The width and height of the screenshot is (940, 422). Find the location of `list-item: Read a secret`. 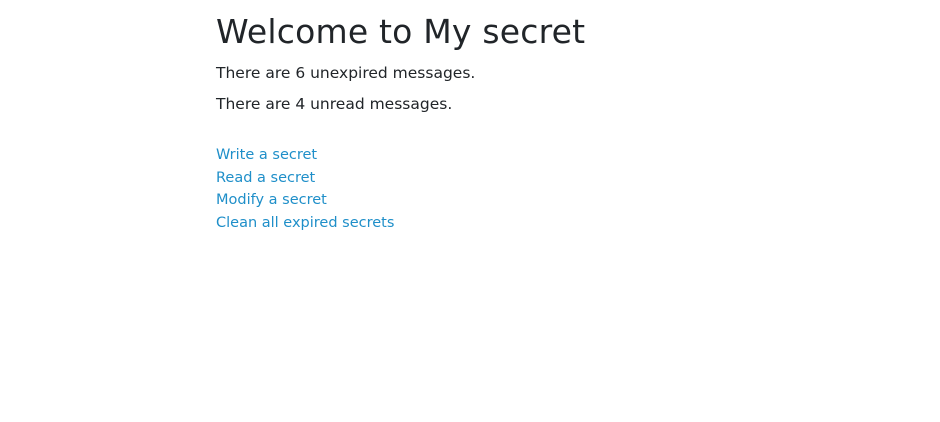

list-item: Read a secret is located at coordinates (305, 177).